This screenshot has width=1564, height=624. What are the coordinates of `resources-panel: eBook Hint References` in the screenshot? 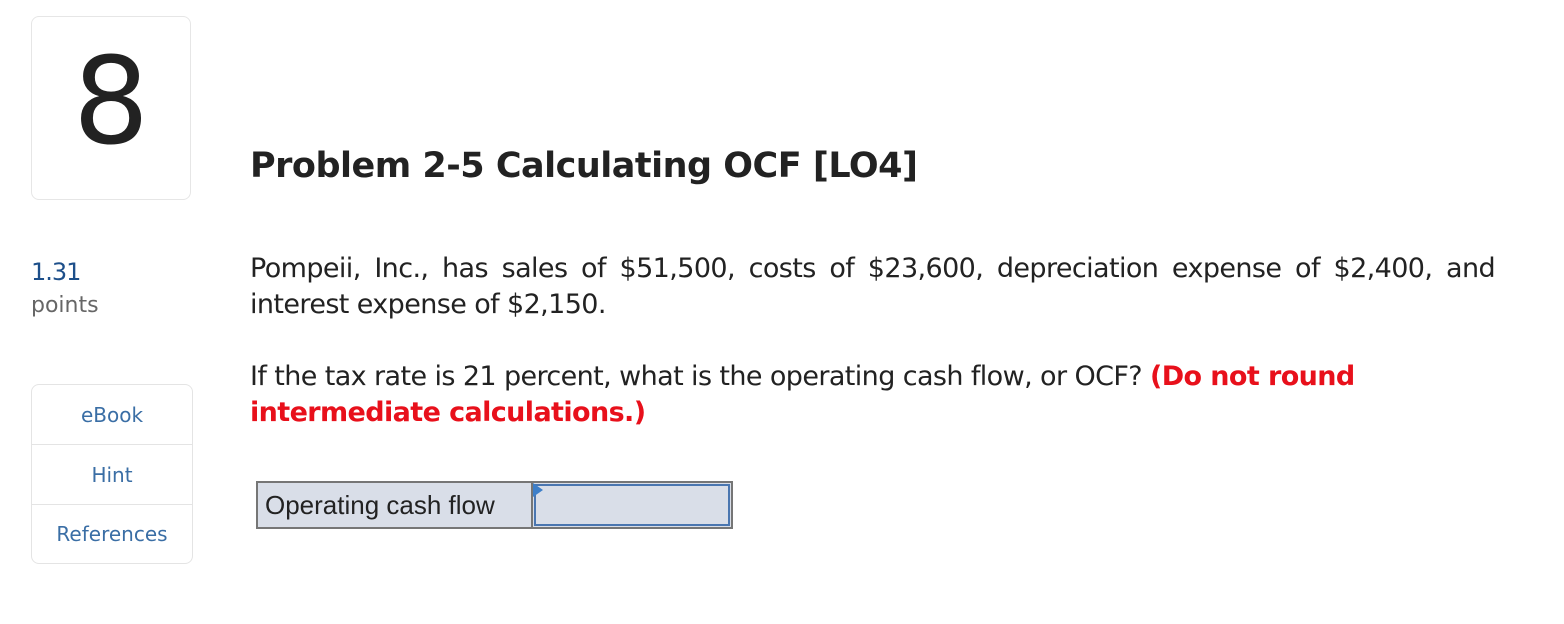 It's located at (112, 474).